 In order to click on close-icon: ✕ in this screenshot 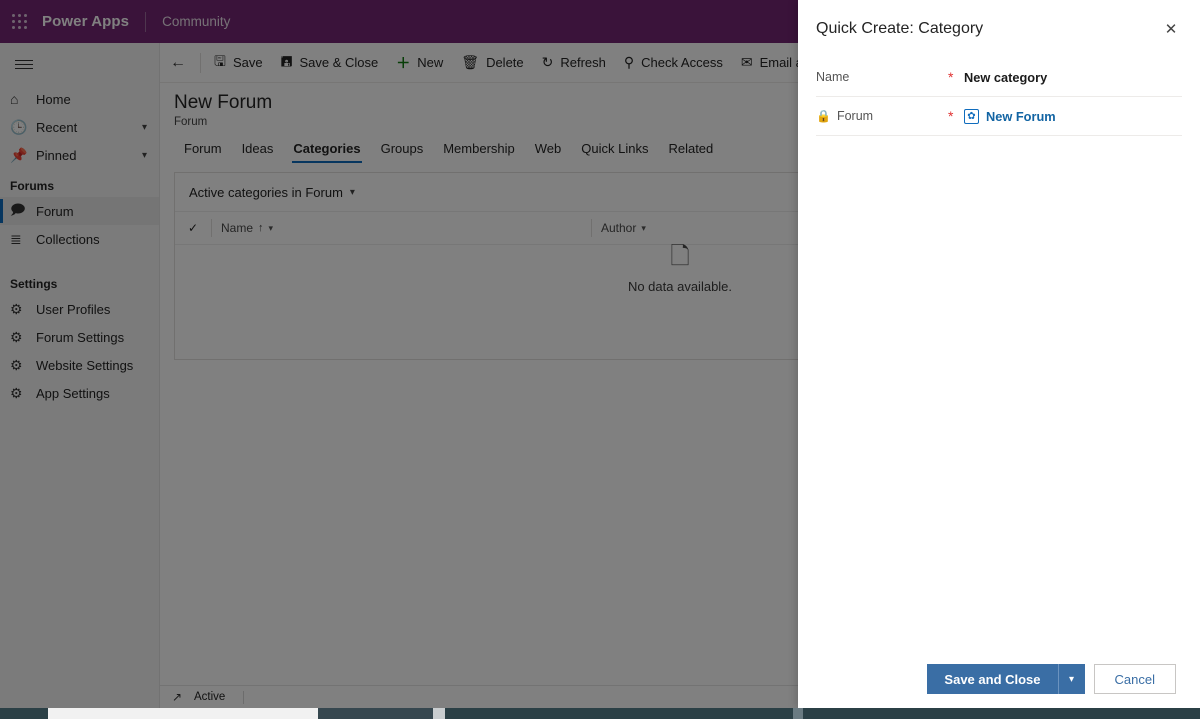, I will do `click(1171, 29)`.